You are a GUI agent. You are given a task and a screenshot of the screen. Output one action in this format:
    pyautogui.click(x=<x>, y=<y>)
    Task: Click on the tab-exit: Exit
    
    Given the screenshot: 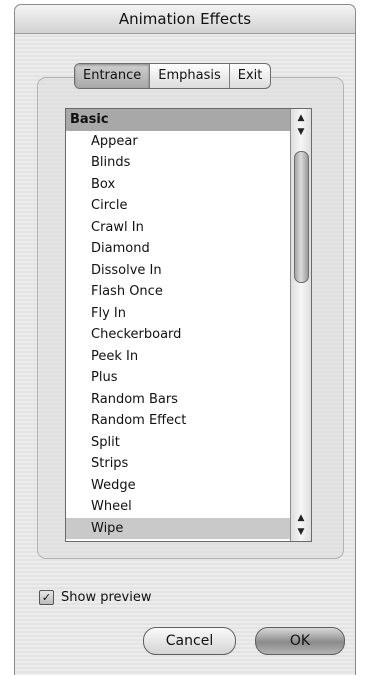 What is the action you would take?
    pyautogui.click(x=250, y=76)
    